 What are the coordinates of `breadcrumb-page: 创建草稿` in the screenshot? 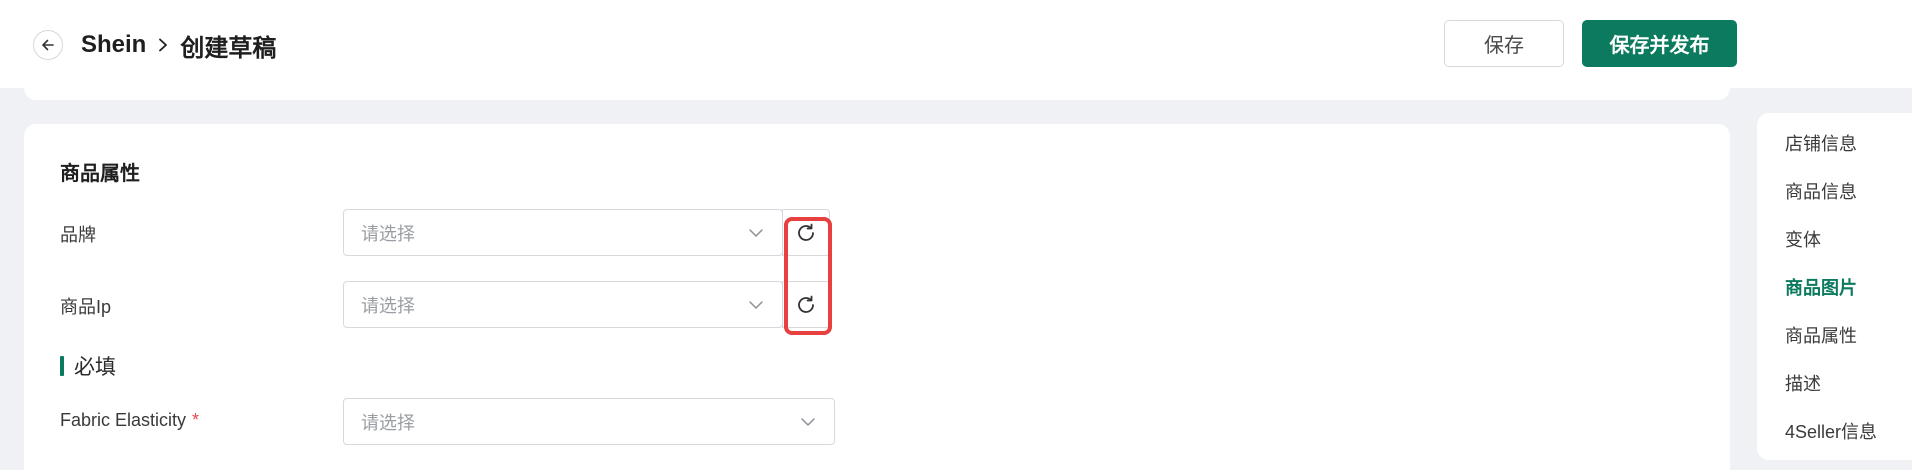 It's located at (228, 48).